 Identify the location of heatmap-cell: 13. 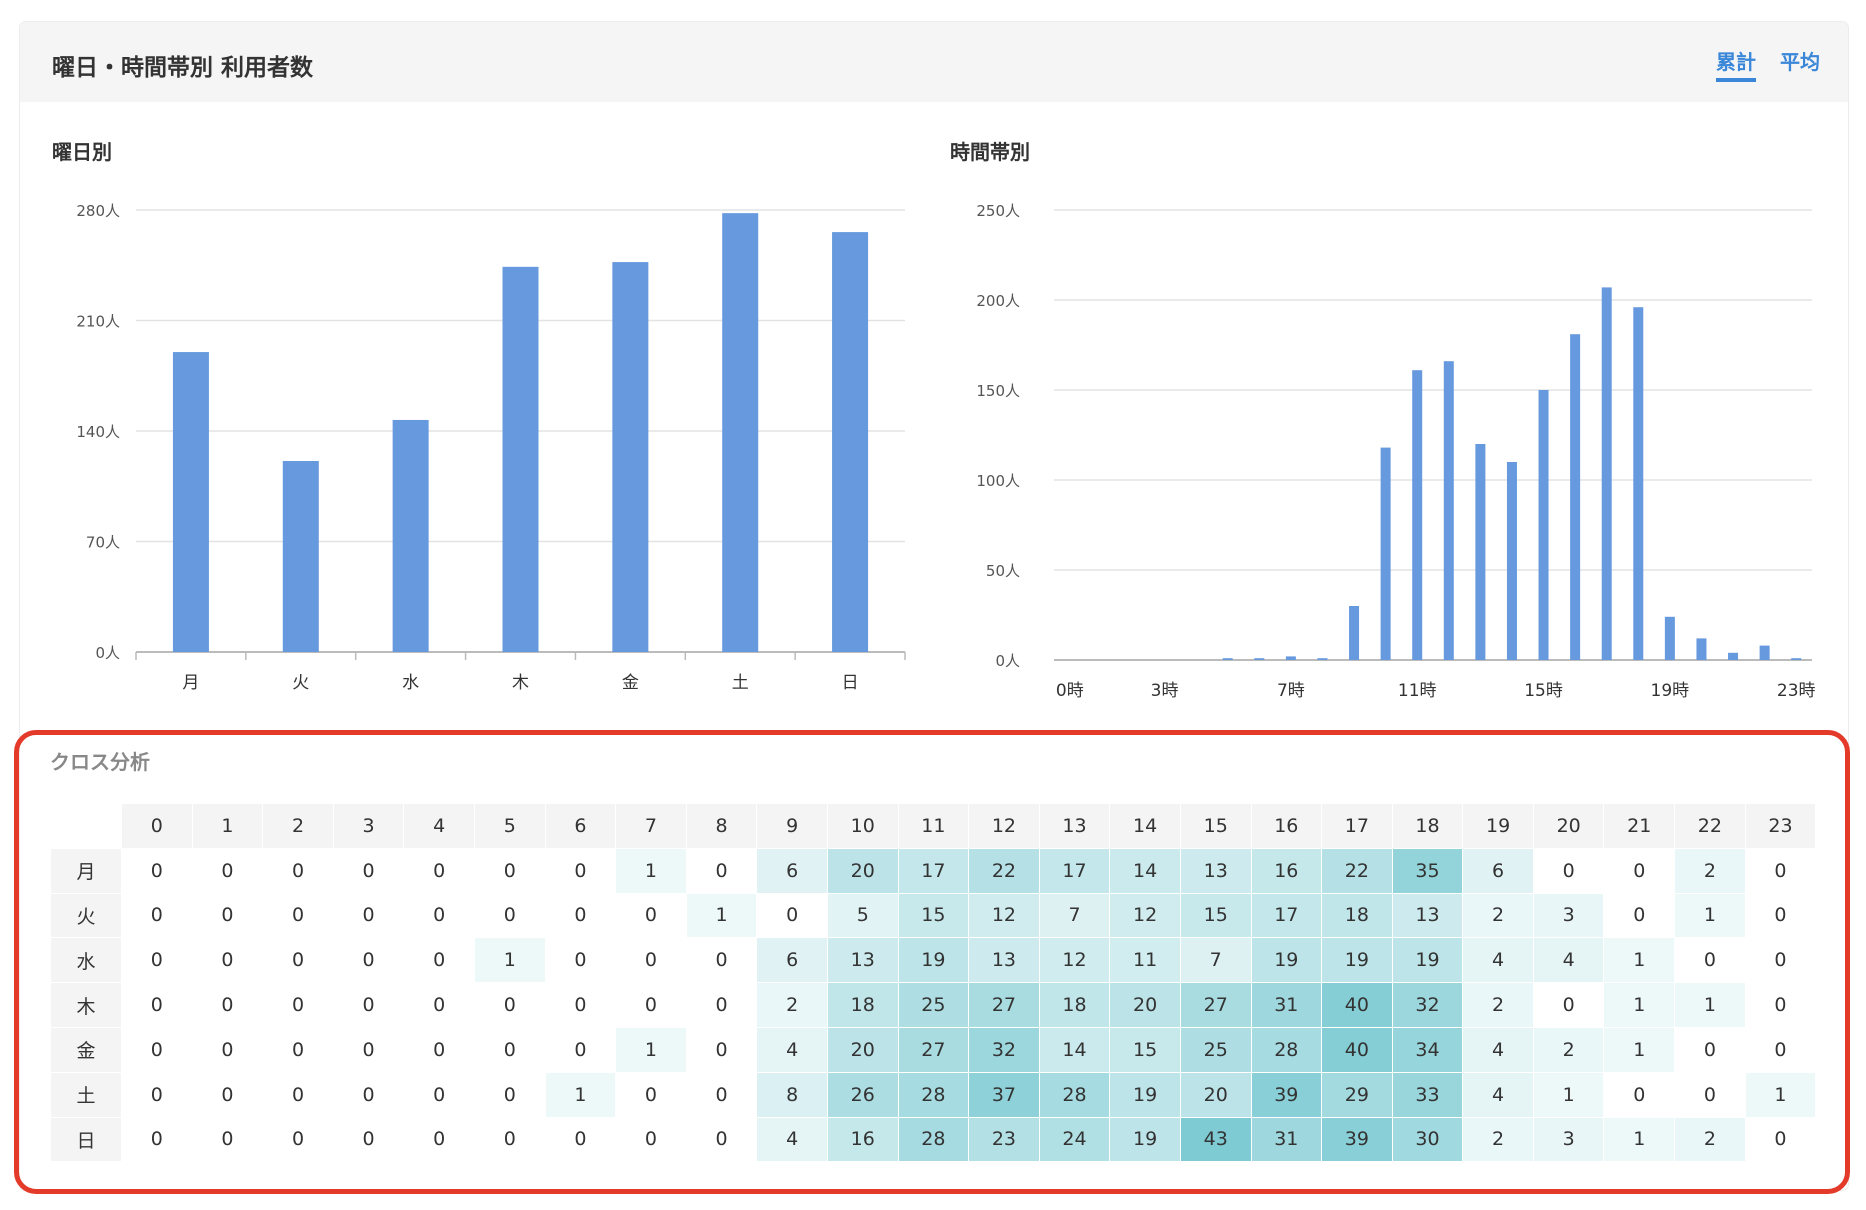
(1004, 960).